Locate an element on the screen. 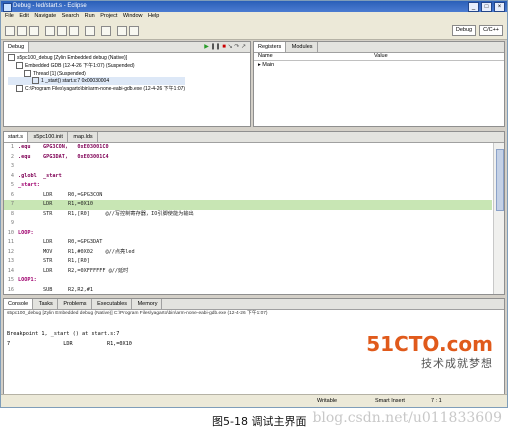 Image resolution: width=508 pixels, height=433 pixels. code-text: _start: is located at coordinates (29, 185).